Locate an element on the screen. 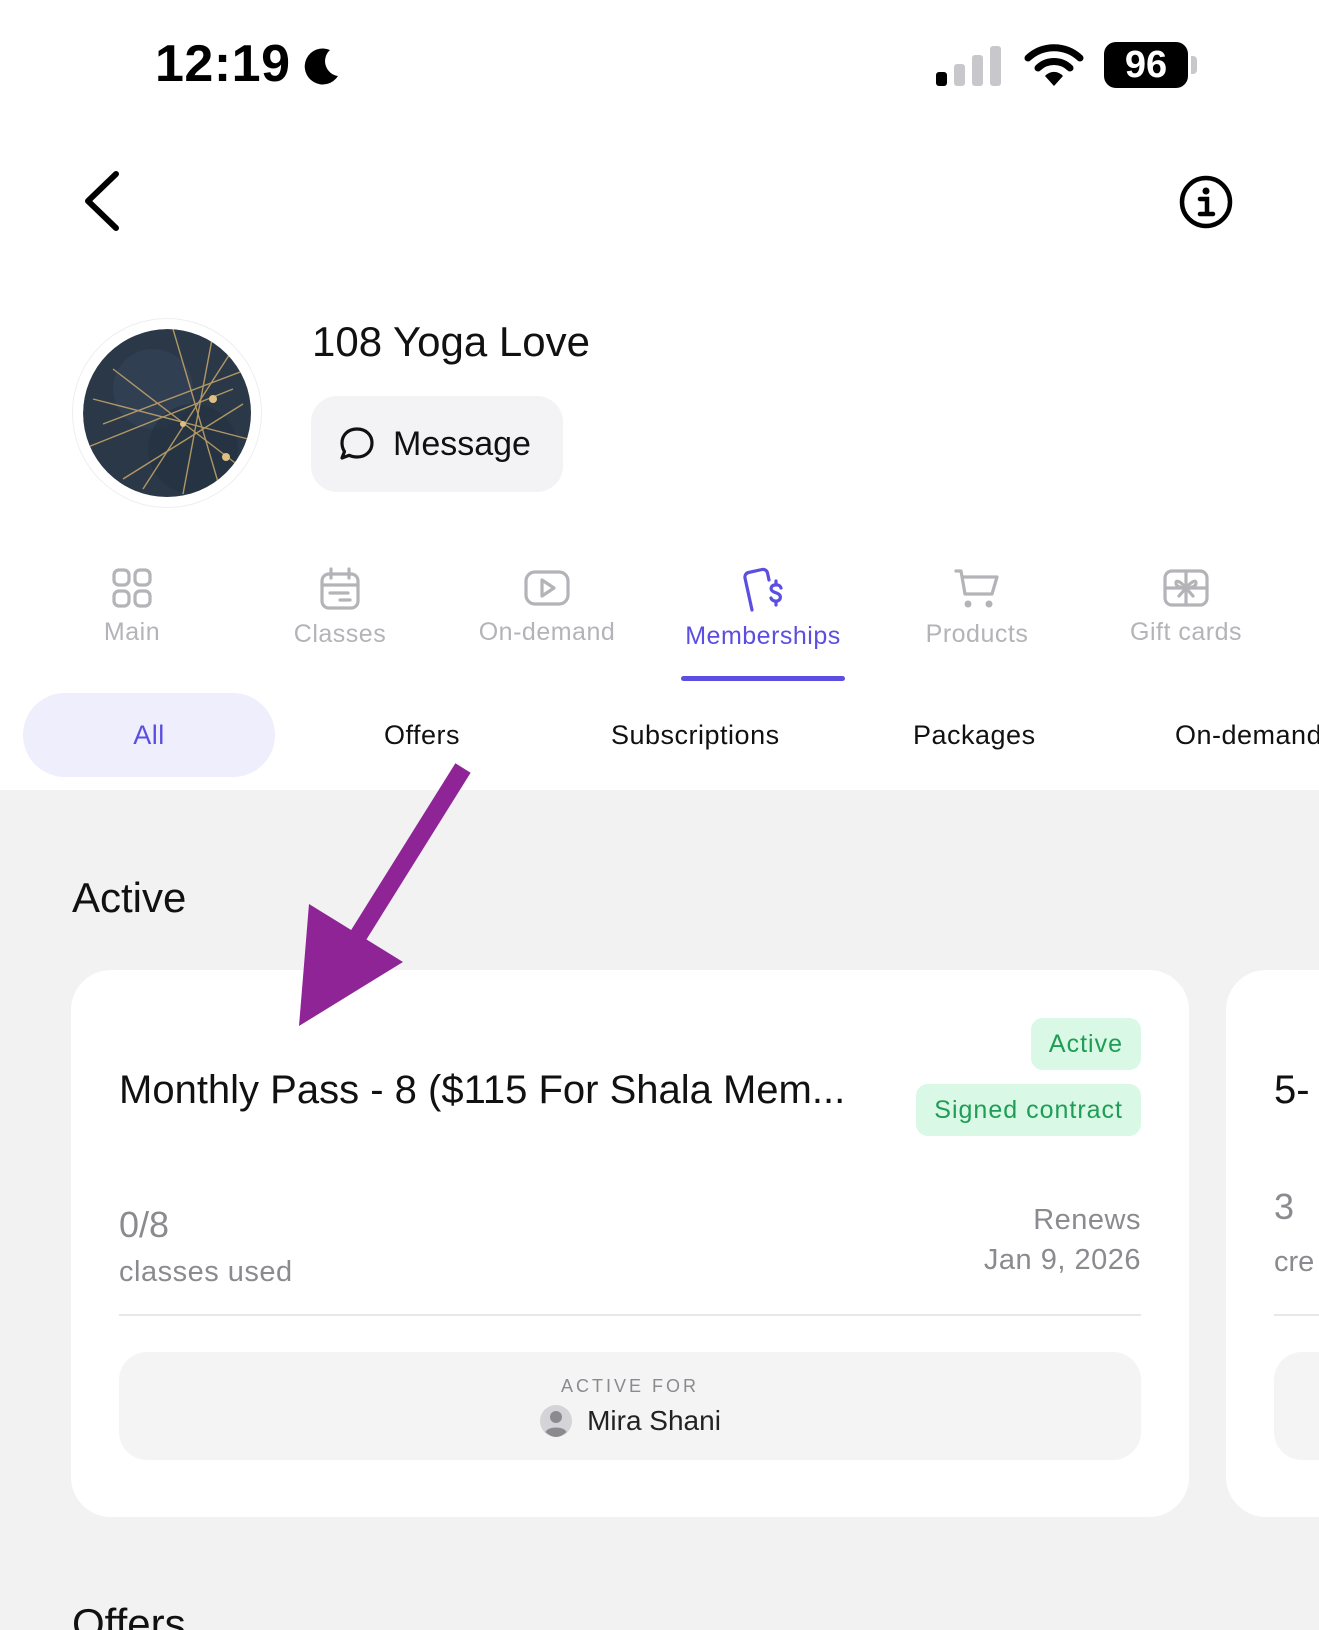 Image resolution: width=1319 pixels, height=1630 pixels. classes-used-count: 0/8 is located at coordinates (144, 1224).